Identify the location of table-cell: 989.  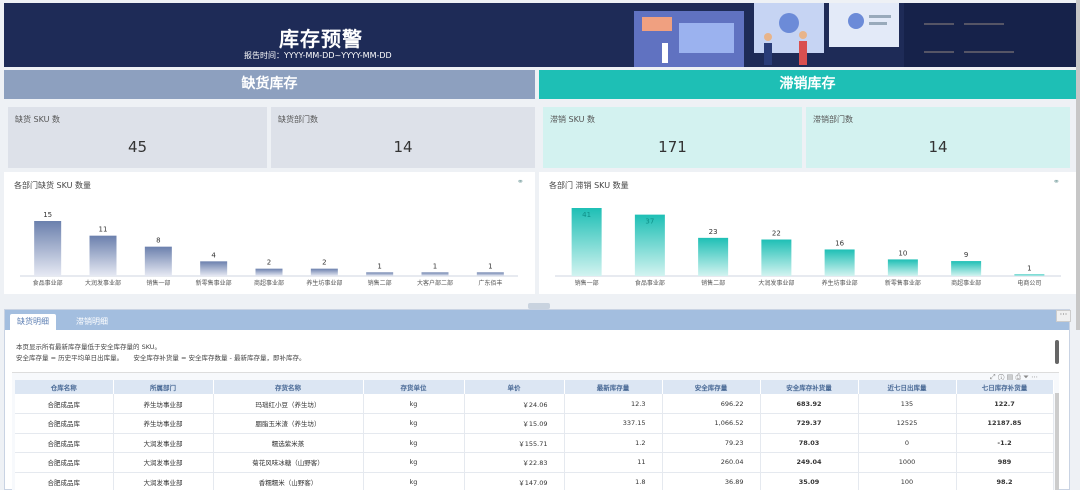
(1005, 462).